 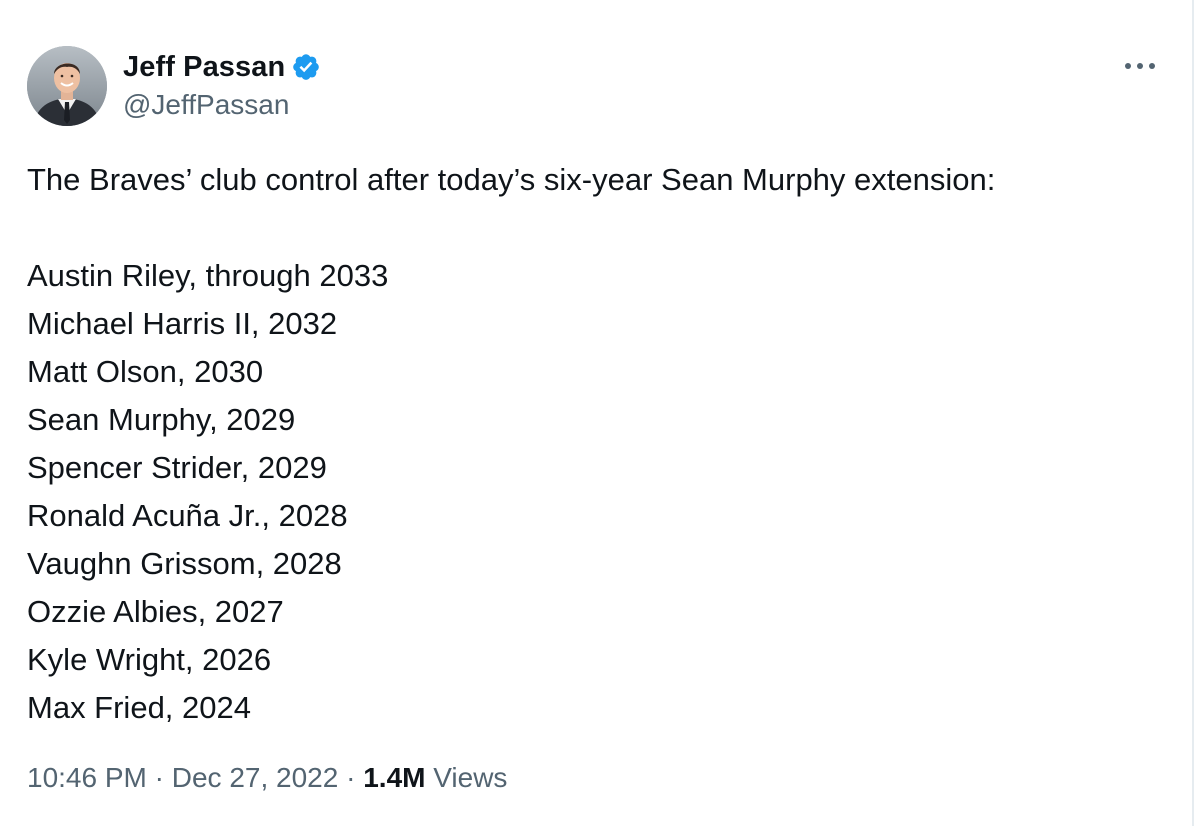 What do you see at coordinates (182, 323) in the screenshot?
I see `list-item: Michael Harris II, 2032` at bounding box center [182, 323].